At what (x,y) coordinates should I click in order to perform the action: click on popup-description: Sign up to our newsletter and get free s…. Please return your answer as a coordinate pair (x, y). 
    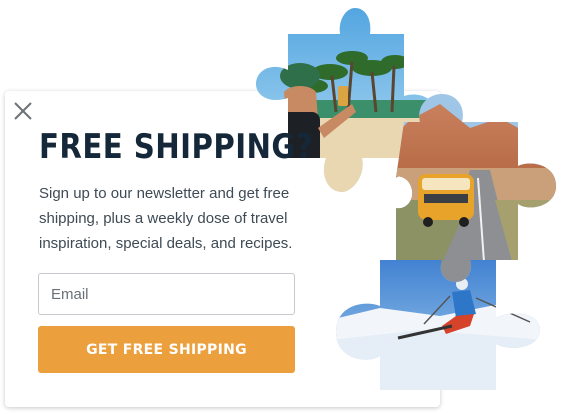
    Looking at the image, I should click on (166, 218).